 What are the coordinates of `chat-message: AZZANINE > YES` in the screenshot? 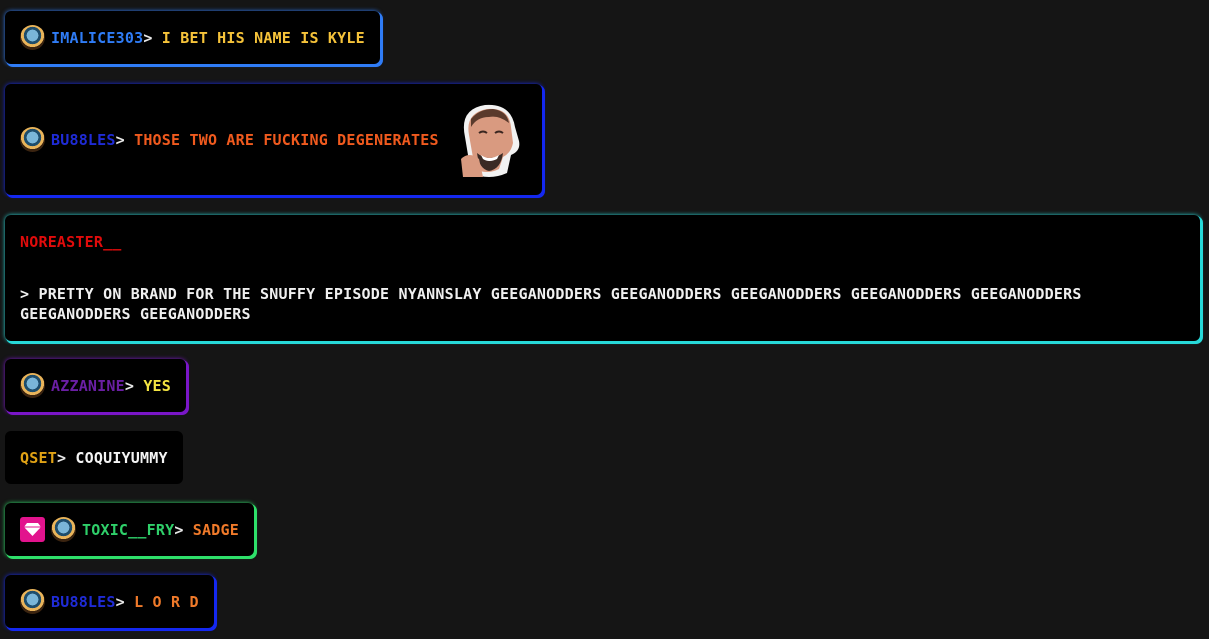 It's located at (96, 385).